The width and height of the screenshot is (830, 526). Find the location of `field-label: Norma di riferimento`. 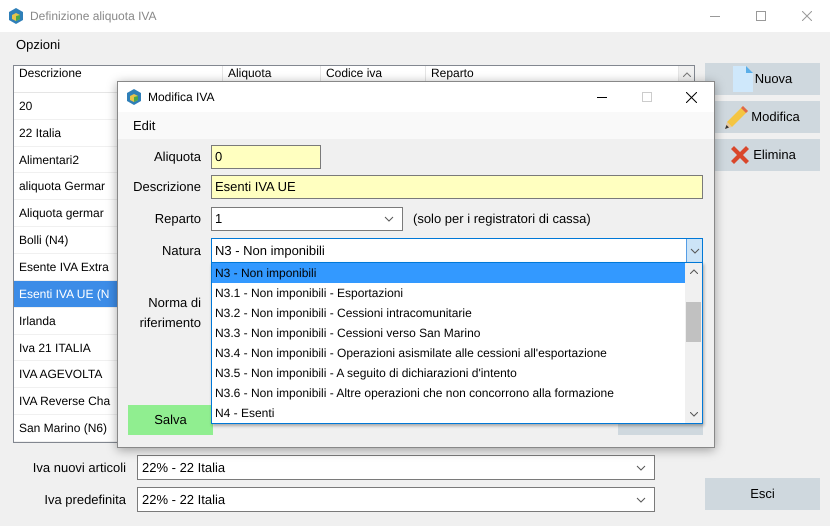

field-label: Norma di riferimento is located at coordinates (169, 313).